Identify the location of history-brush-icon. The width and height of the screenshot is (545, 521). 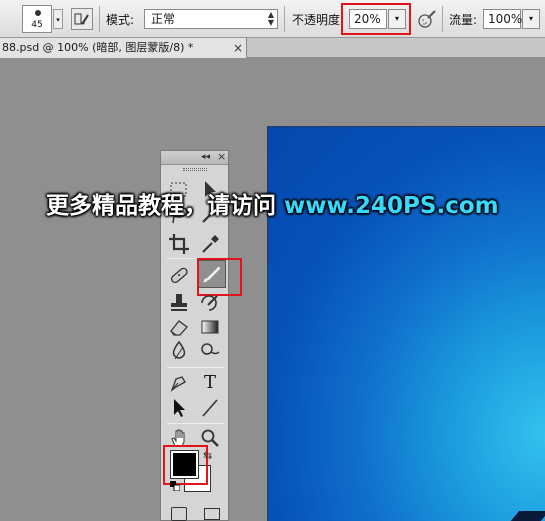
(209, 303).